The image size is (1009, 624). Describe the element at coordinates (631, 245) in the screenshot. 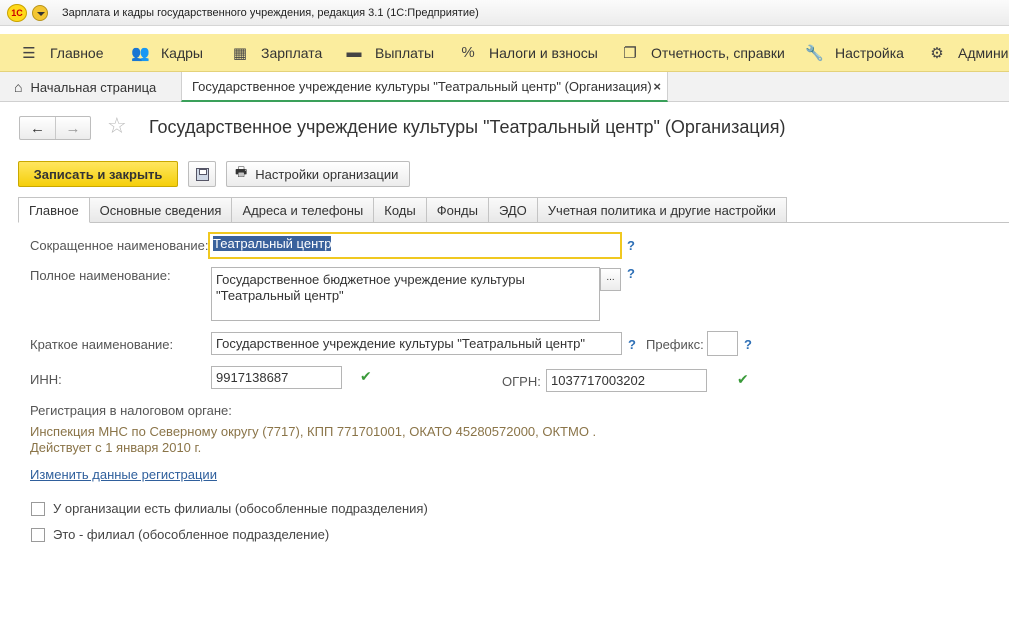

I see `short-name-help-icon: ?` at that location.